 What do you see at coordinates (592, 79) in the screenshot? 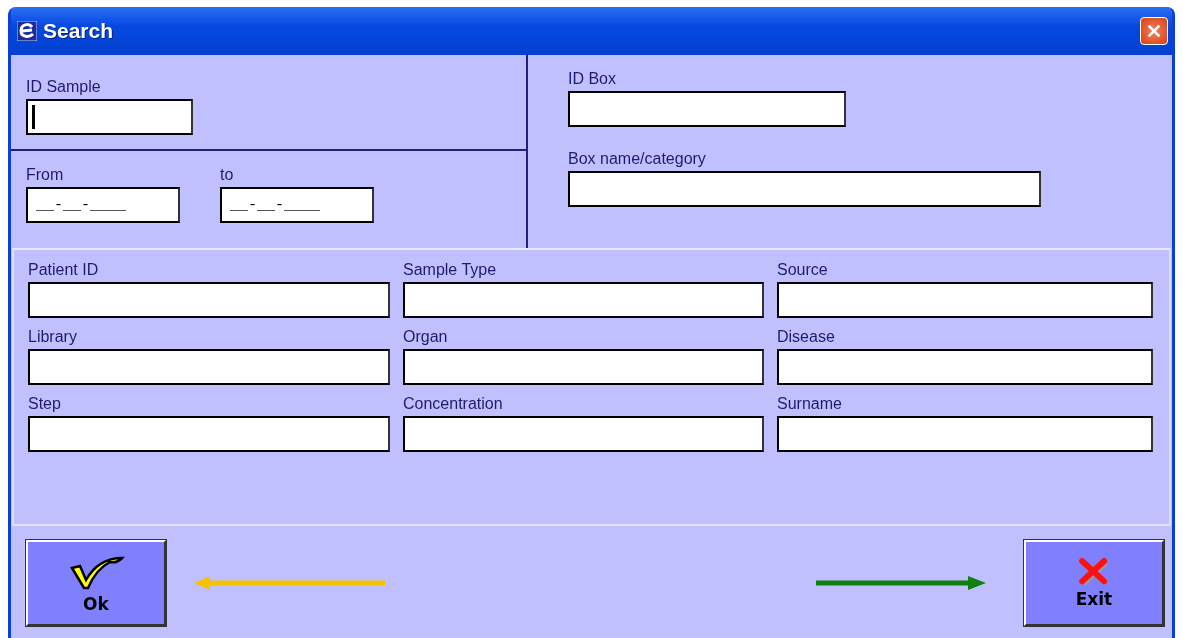
I see `field-label: ID Box` at bounding box center [592, 79].